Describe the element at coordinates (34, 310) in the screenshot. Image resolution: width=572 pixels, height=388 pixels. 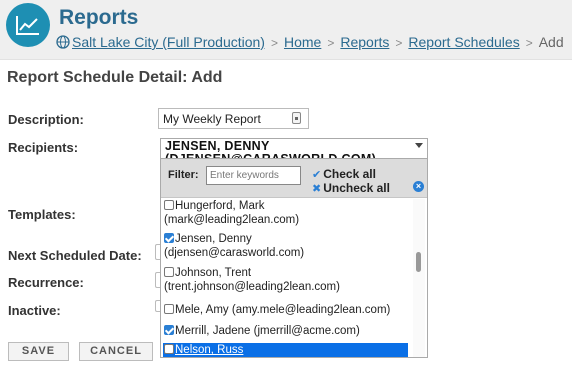
I see `inactive-label: Inactive:` at that location.